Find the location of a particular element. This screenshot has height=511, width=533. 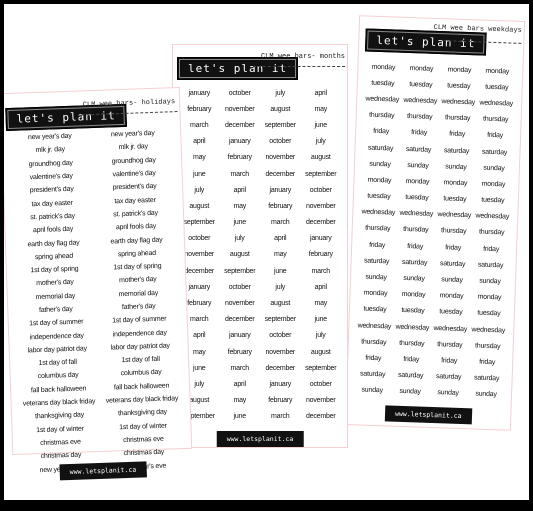

sticker-label: fall back halloween is located at coordinates (58, 390).